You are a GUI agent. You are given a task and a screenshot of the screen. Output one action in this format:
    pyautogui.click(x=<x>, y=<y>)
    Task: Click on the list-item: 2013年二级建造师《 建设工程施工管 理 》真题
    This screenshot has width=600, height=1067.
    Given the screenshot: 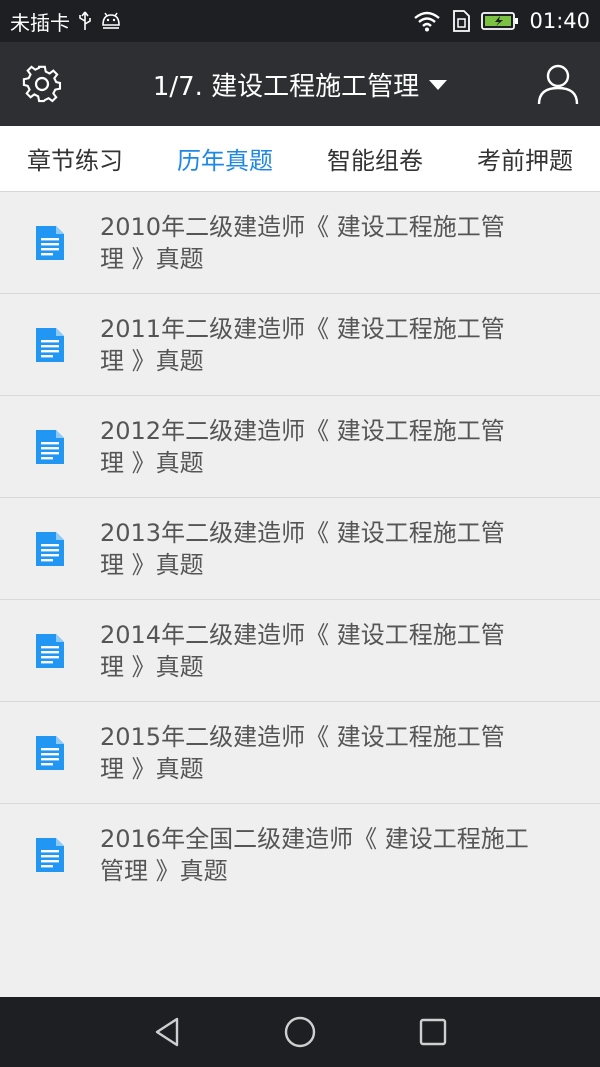 What is the action you would take?
    pyautogui.click(x=300, y=549)
    